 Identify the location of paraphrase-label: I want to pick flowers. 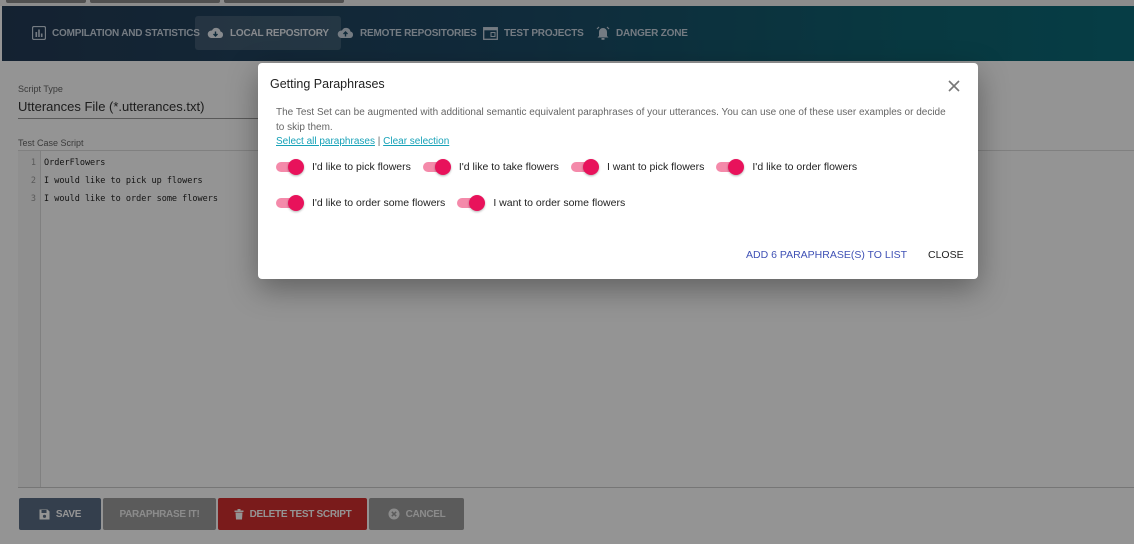
(655, 167).